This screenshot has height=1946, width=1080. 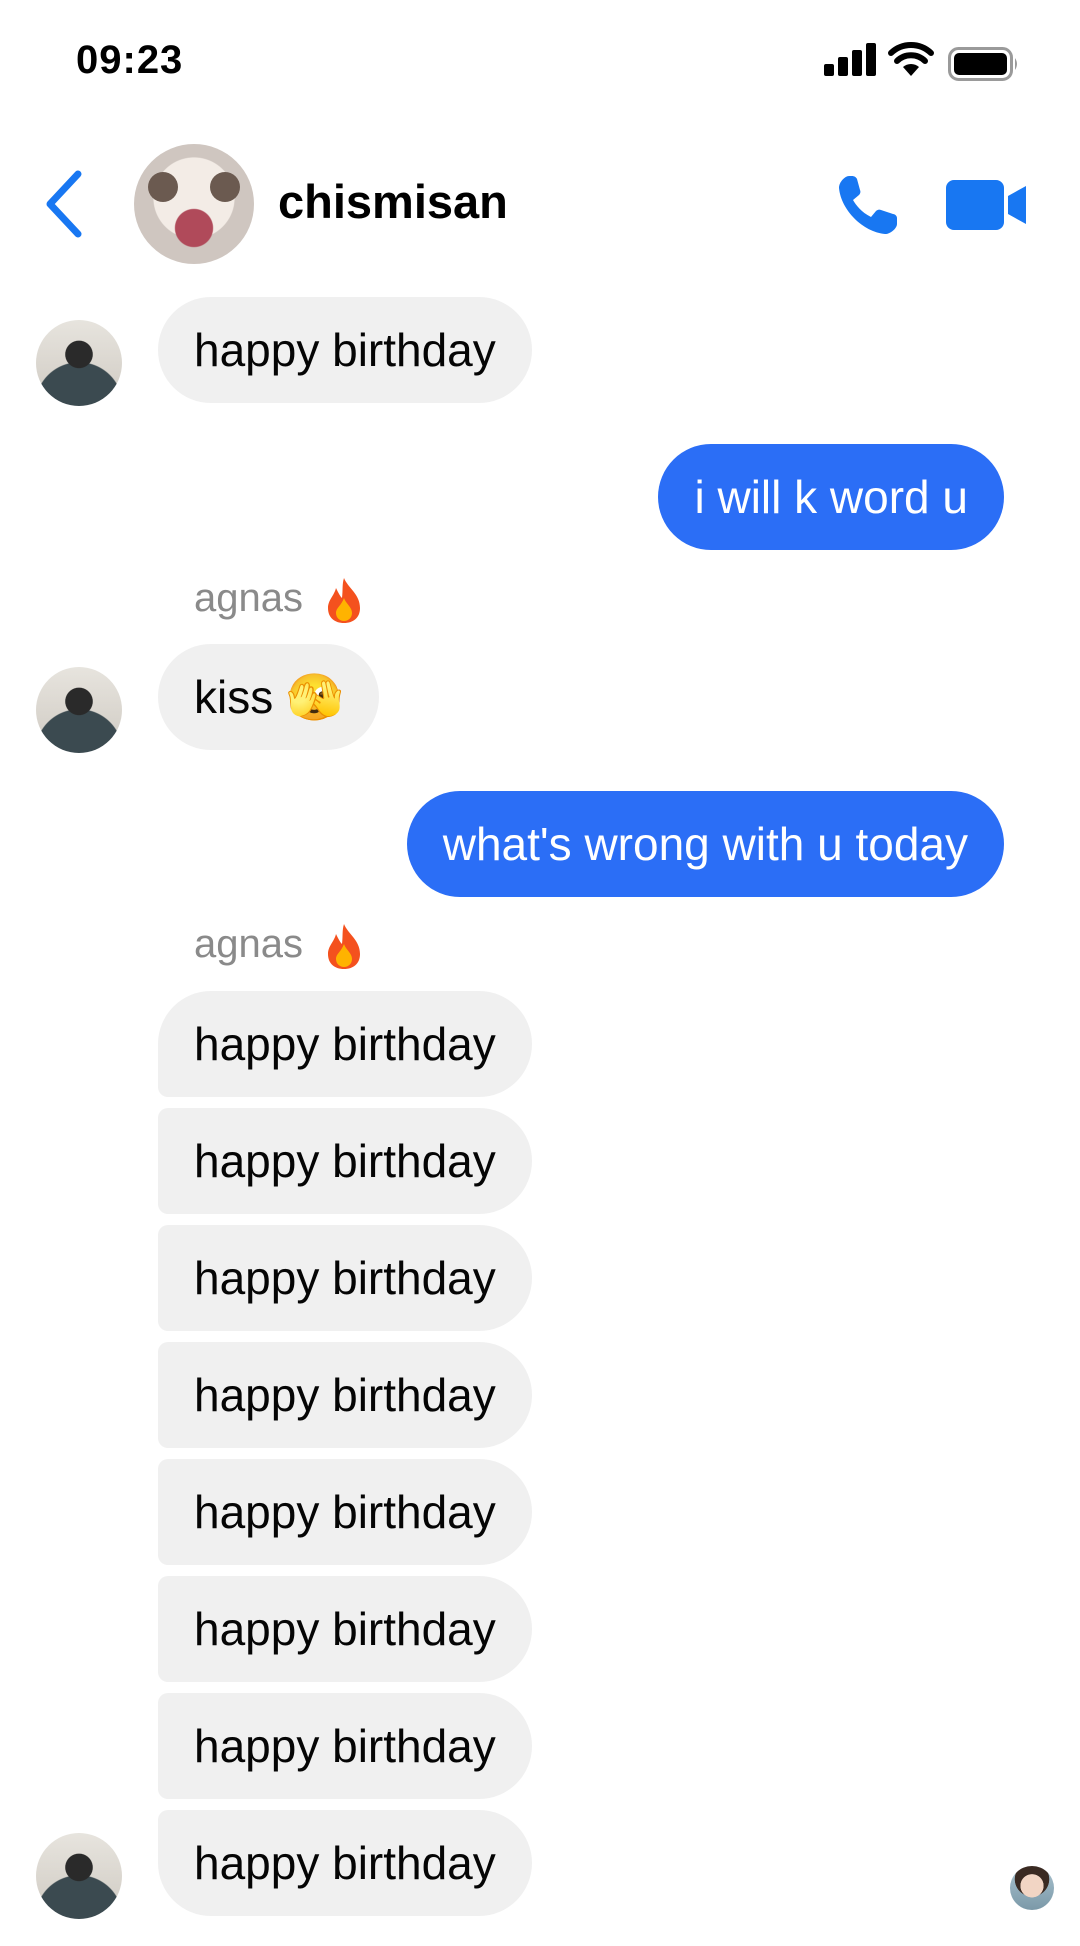 What do you see at coordinates (393, 201) in the screenshot?
I see `contact-name: chismisan` at bounding box center [393, 201].